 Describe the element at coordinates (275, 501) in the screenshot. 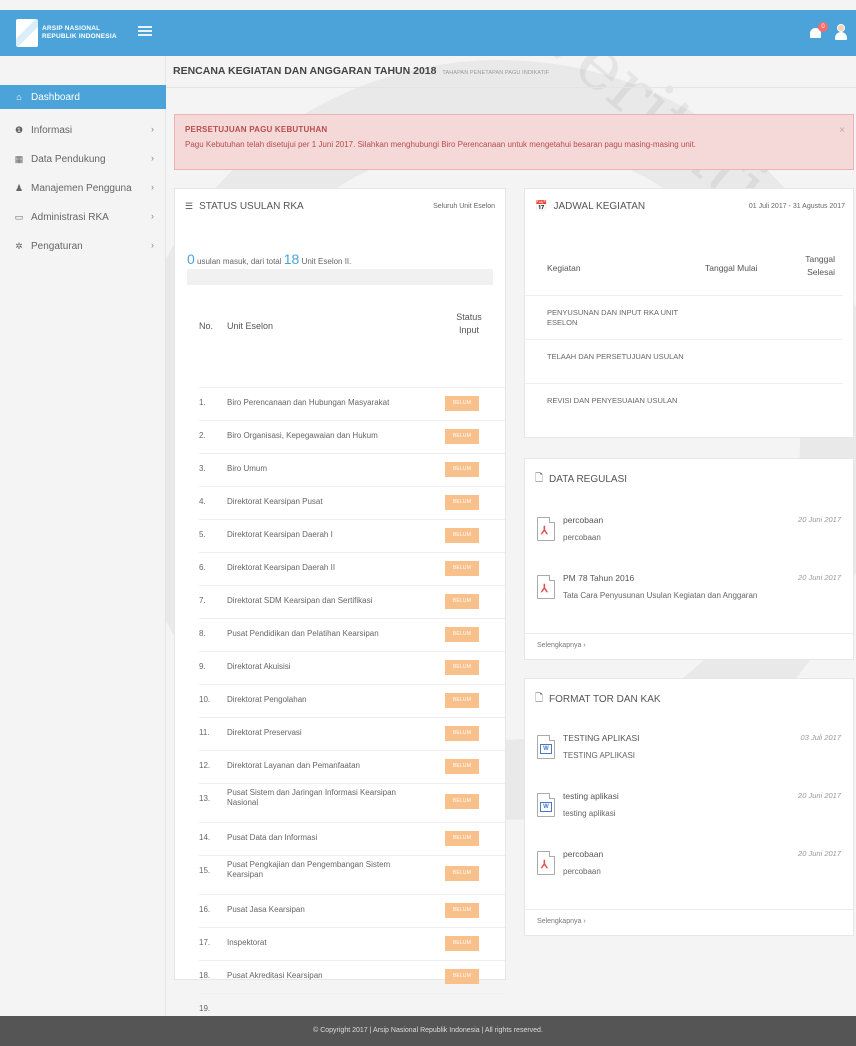

I see `unit-name: Direktorat Kearsipan Pusat` at that location.